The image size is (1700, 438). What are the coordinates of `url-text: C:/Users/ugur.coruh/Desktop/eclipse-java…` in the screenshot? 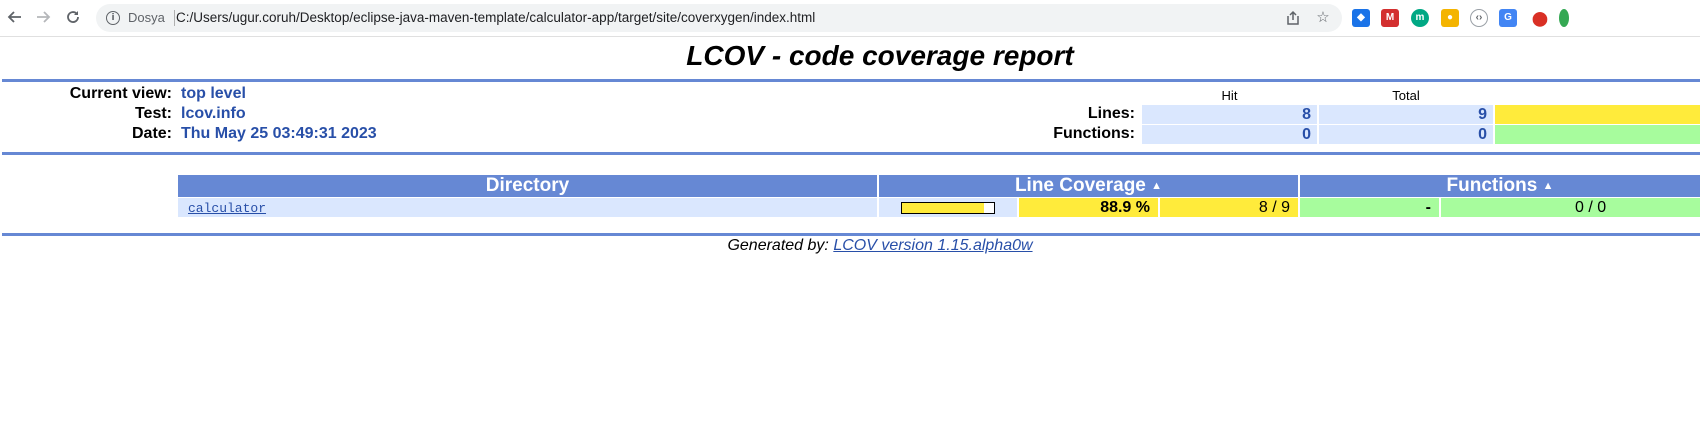 It's located at (495, 17).